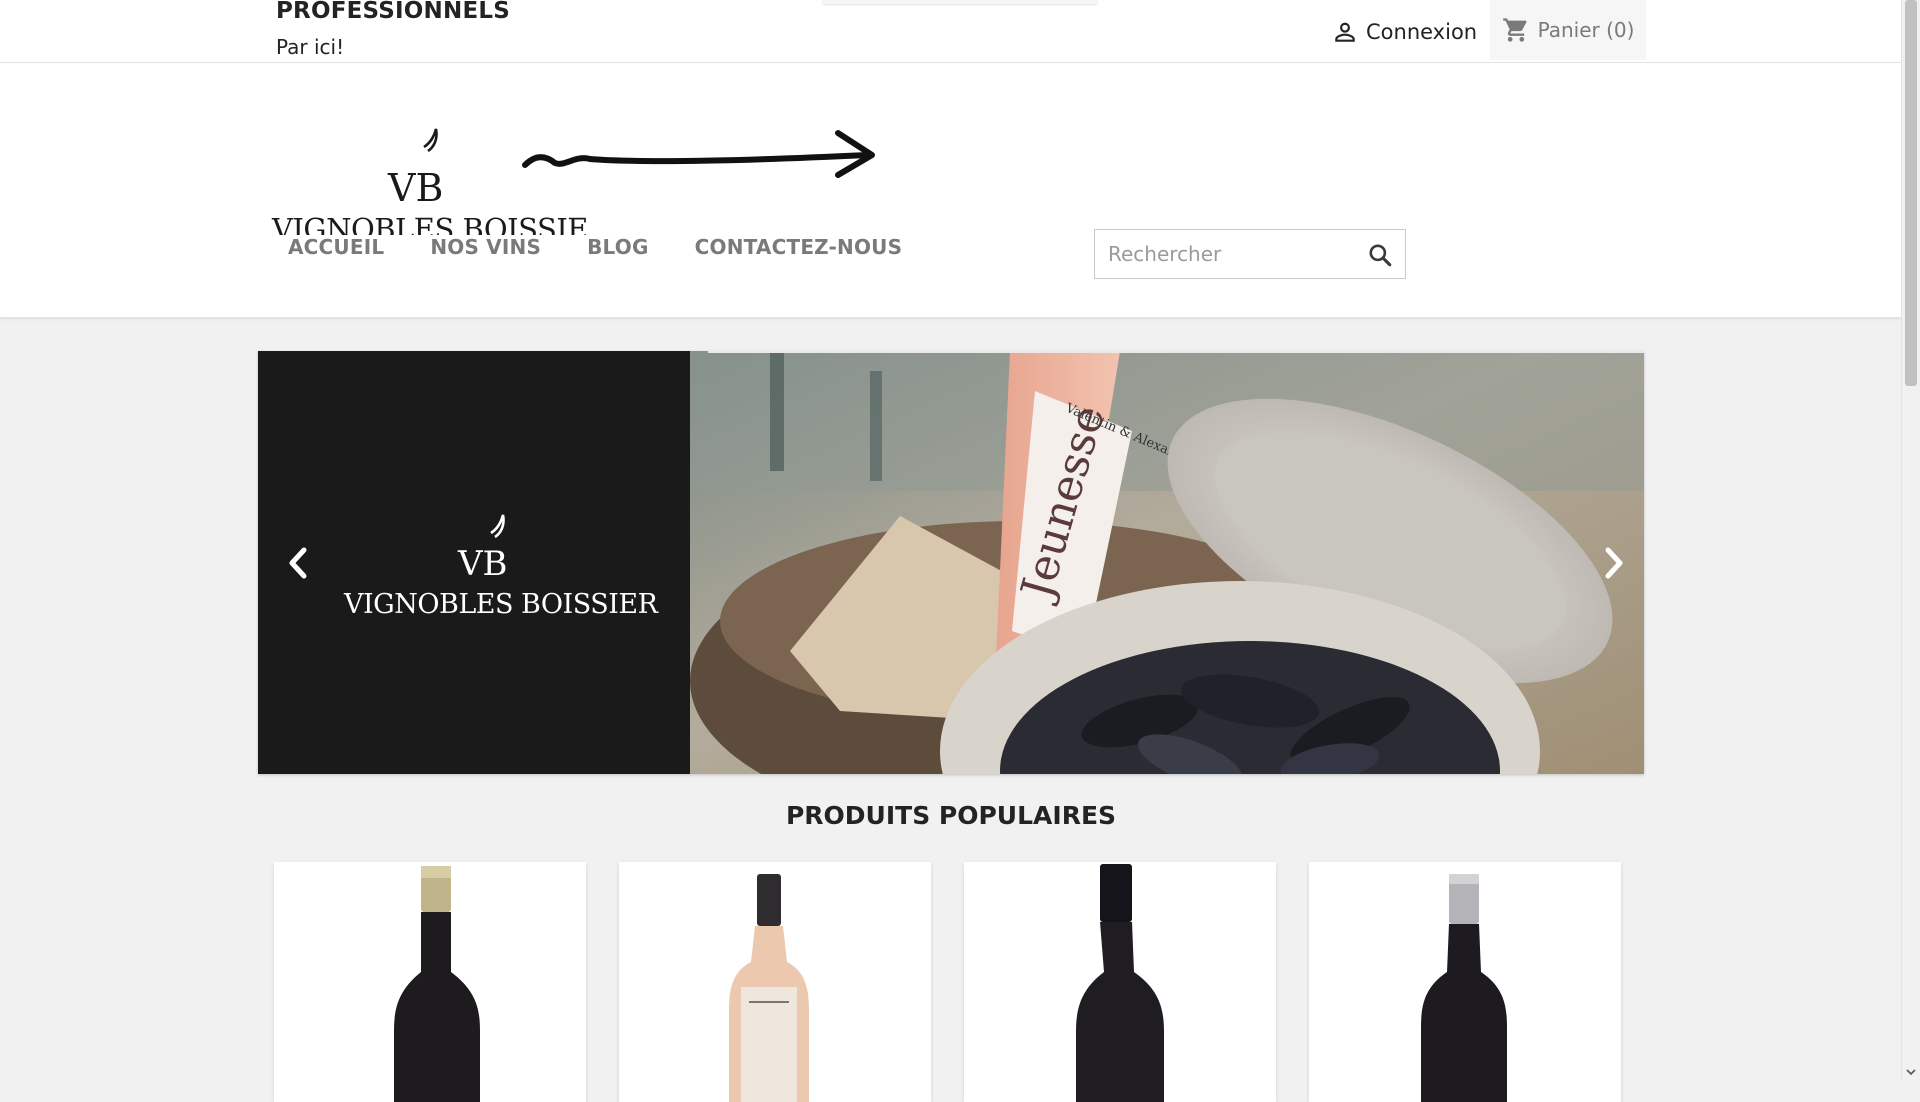 Image resolution: width=1920 pixels, height=1102 pixels. I want to click on product-card-red-black, so click(1120, 982).